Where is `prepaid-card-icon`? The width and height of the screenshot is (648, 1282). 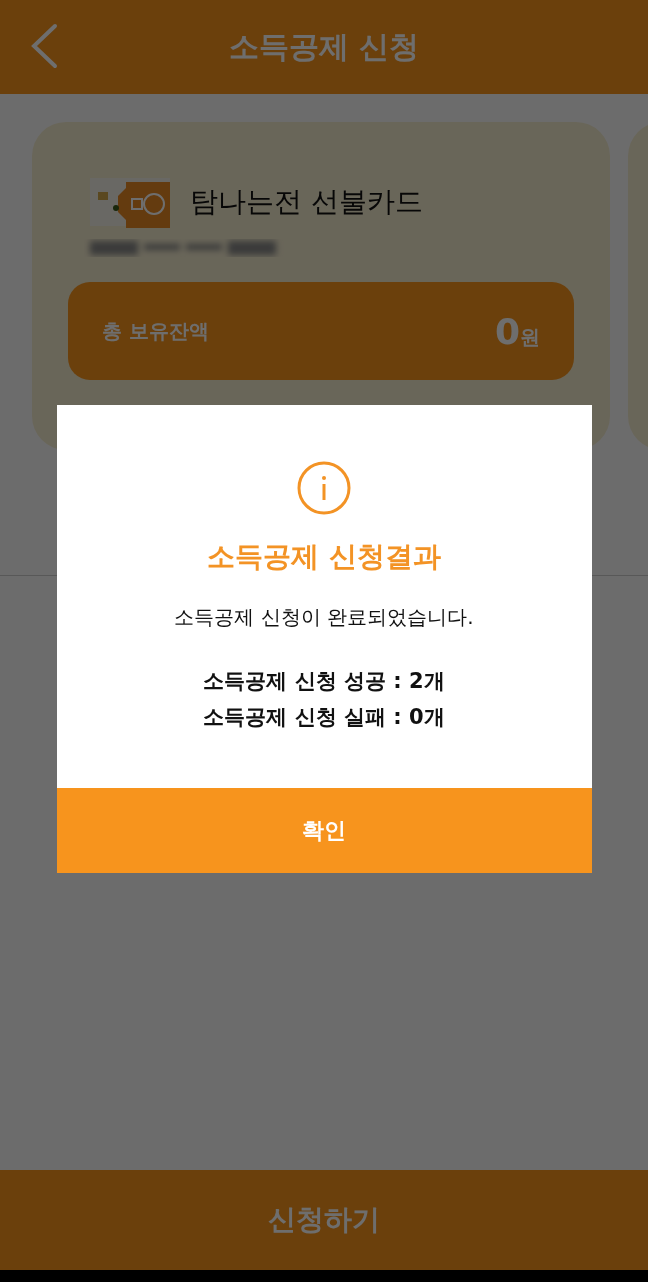
prepaid-card-icon is located at coordinates (130, 202).